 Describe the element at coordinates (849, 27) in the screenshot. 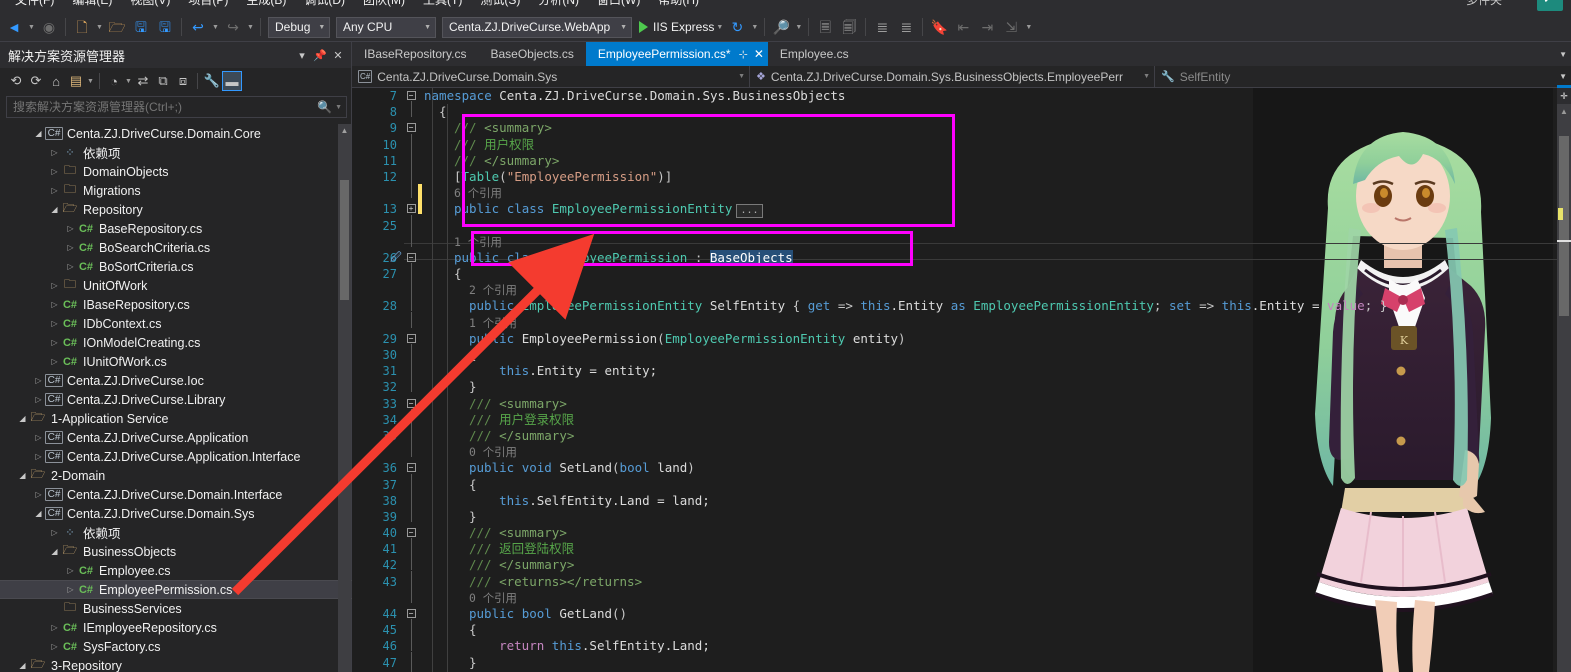

I see `uncomment-icon: 🗐` at that location.